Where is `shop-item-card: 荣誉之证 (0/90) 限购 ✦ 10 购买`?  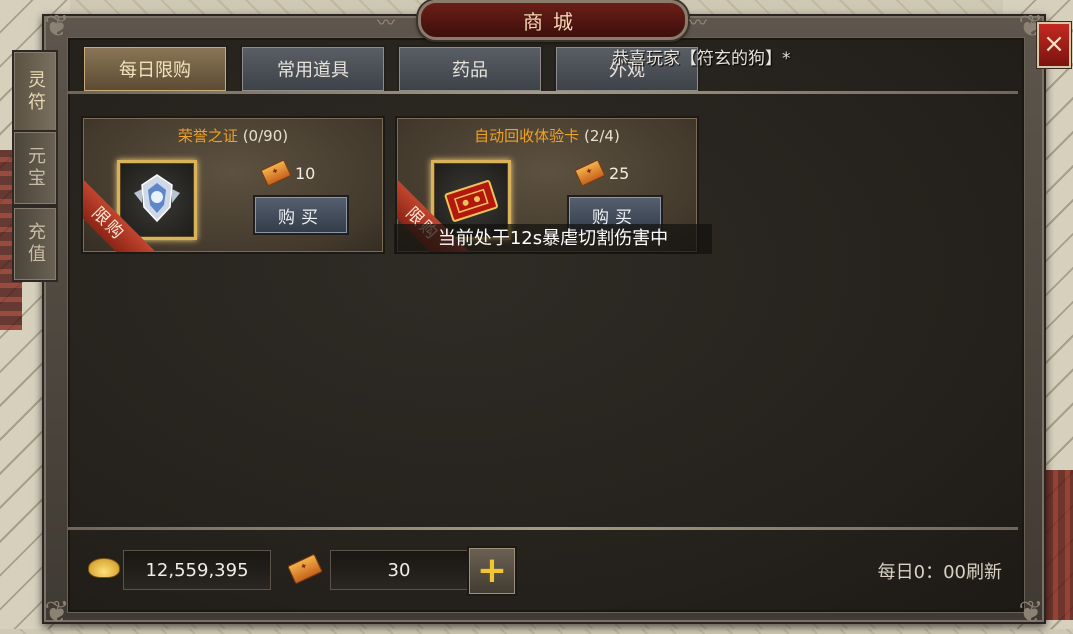 shop-item-card: 荣誉之证 (0/90) 限购 ✦ 10 购买 is located at coordinates (233, 185).